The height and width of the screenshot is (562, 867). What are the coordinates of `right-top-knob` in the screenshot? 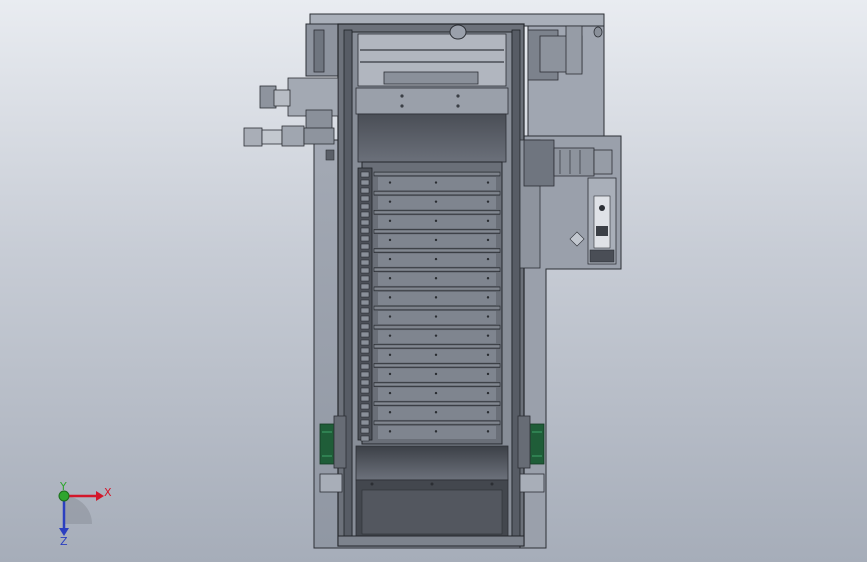 It's located at (598, 32).